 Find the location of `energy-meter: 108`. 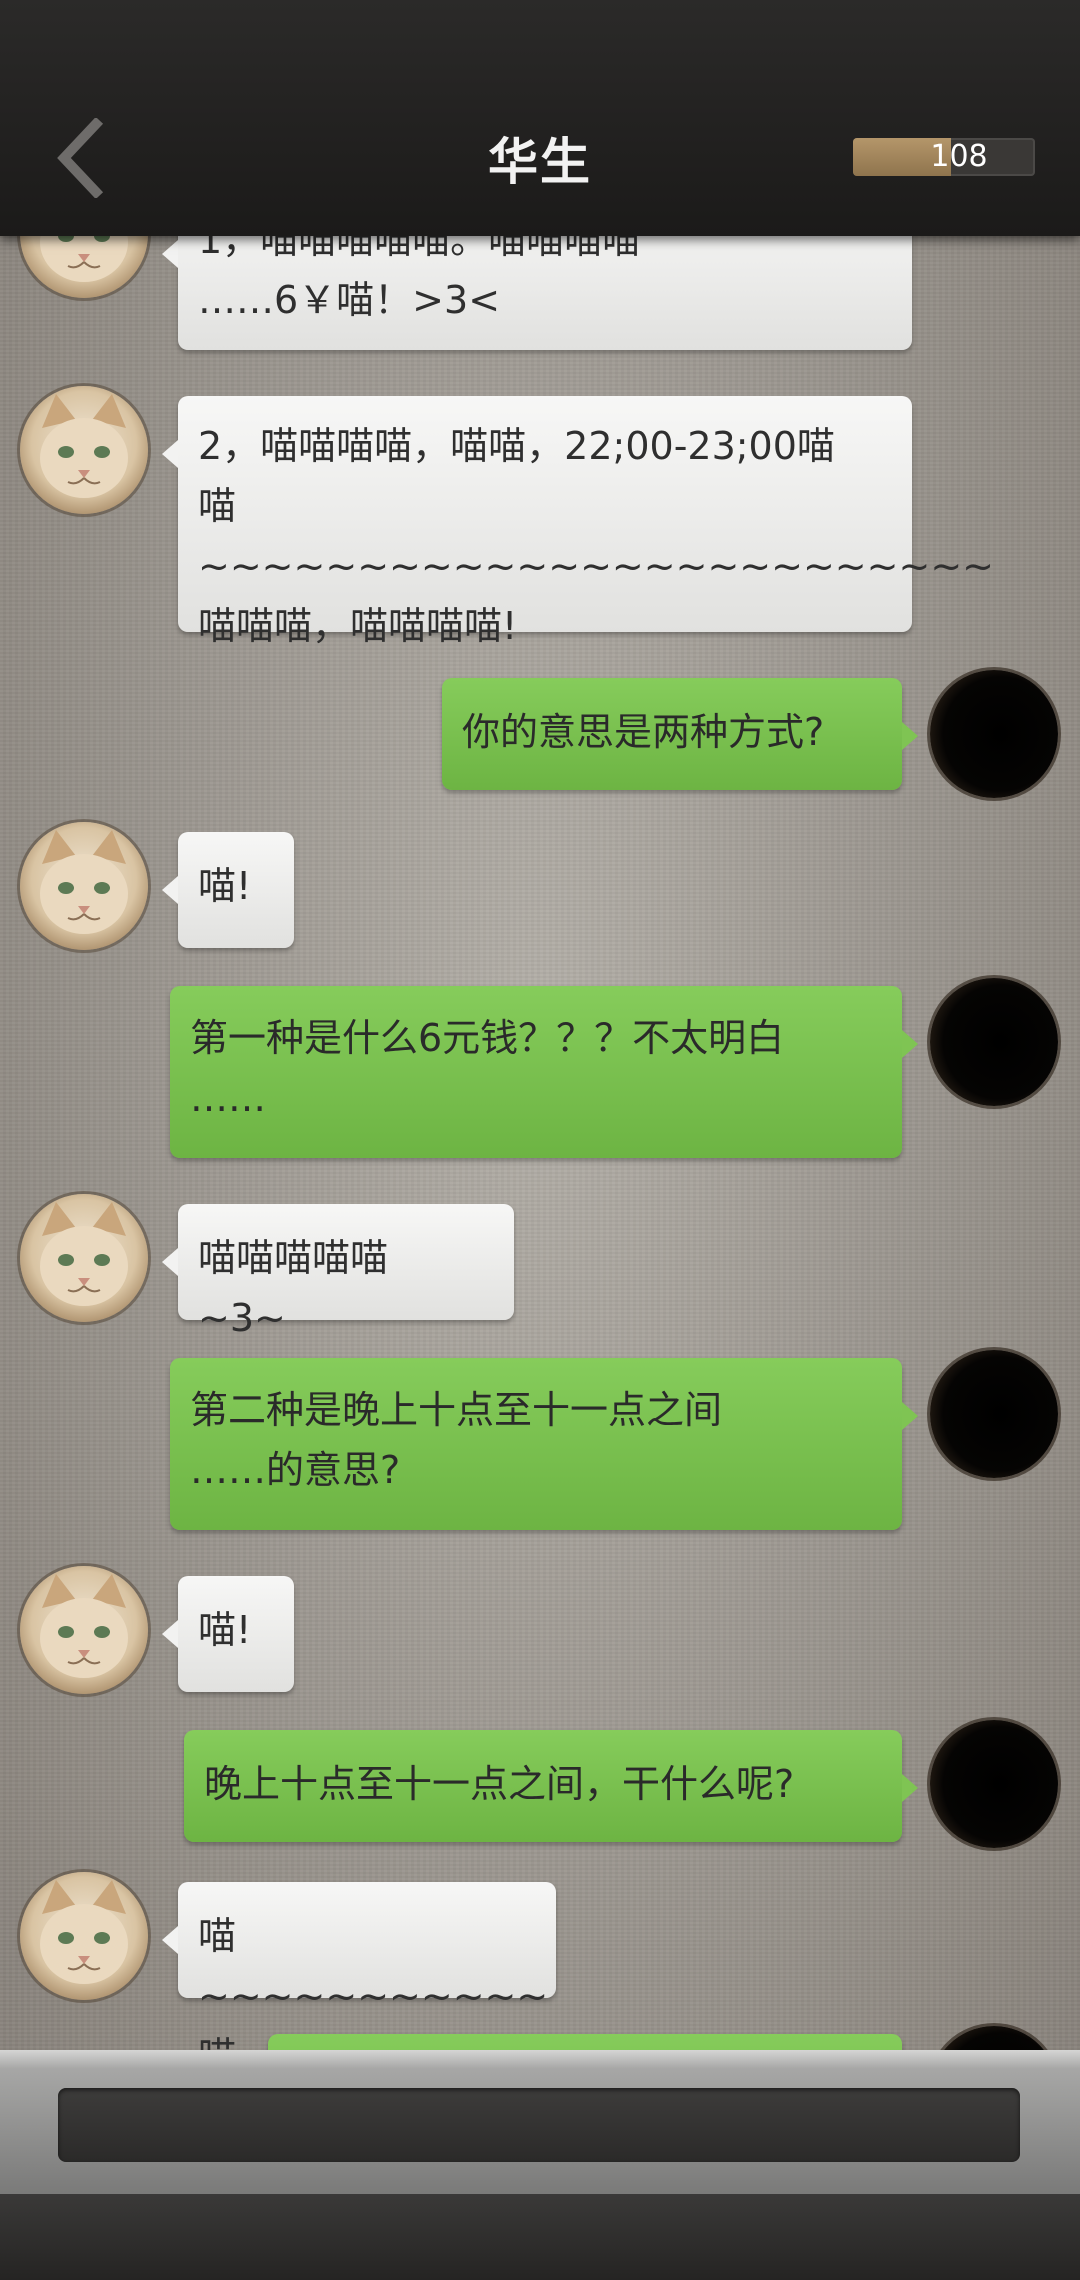

energy-meter: 108 is located at coordinates (944, 157).